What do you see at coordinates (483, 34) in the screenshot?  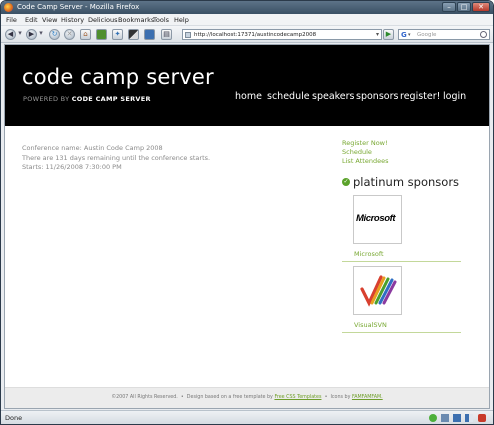 I see `search-icon` at bounding box center [483, 34].